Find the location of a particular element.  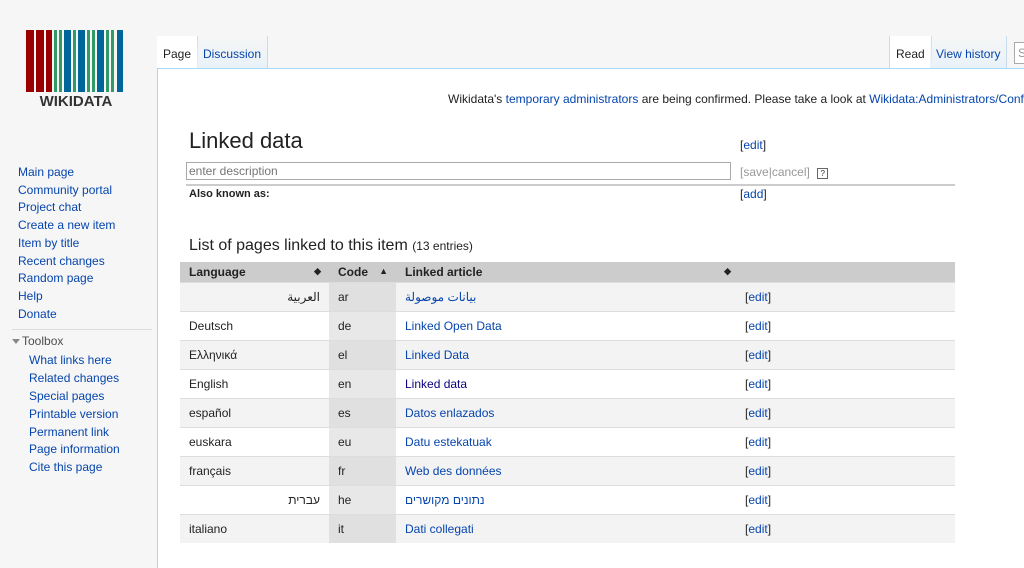

article-link: Dati collegati is located at coordinates (439, 529).